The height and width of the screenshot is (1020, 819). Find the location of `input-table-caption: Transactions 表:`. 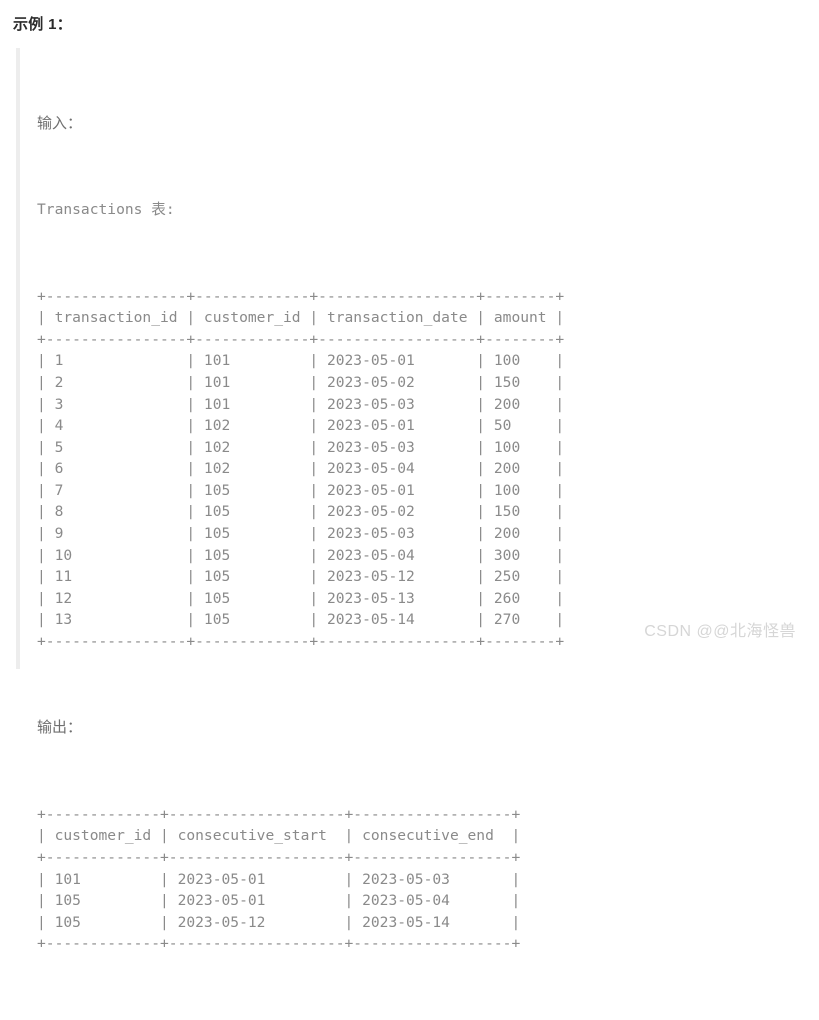

input-table-caption: Transactions 表: is located at coordinates (106, 210).